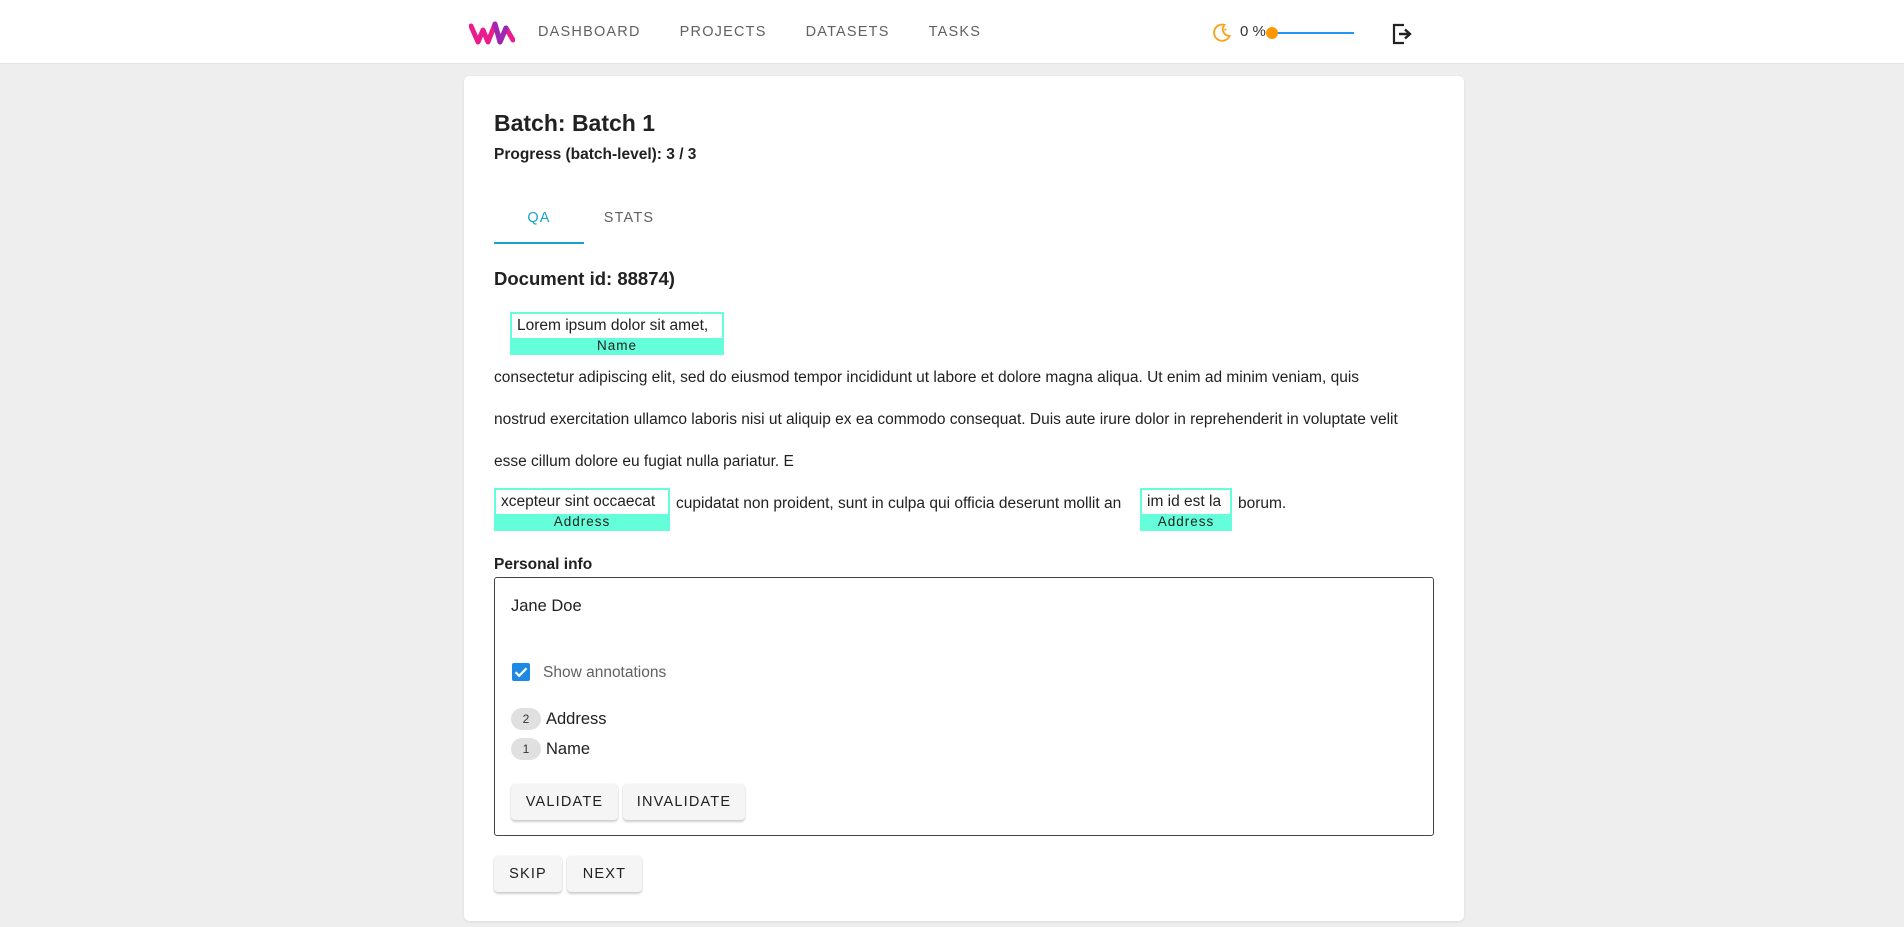 This screenshot has height=927, width=1904. Describe the element at coordinates (584, 278) in the screenshot. I see `document-id: Document id: 88874)` at that location.